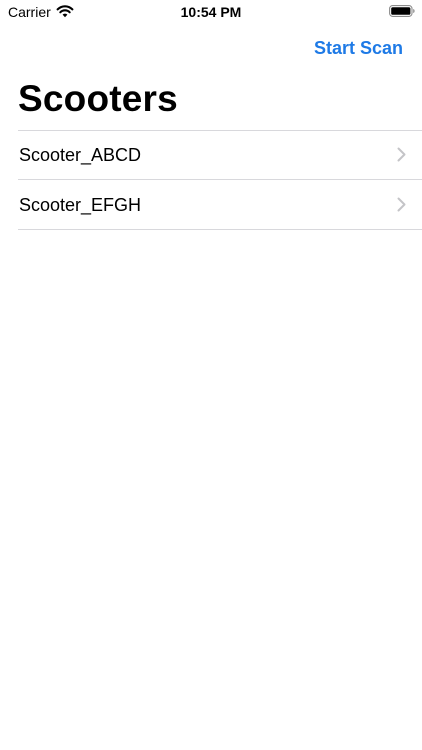 Image resolution: width=422 pixels, height=750 pixels. Describe the element at coordinates (358, 48) in the screenshot. I see `start-scan-button: Start Scan` at that location.